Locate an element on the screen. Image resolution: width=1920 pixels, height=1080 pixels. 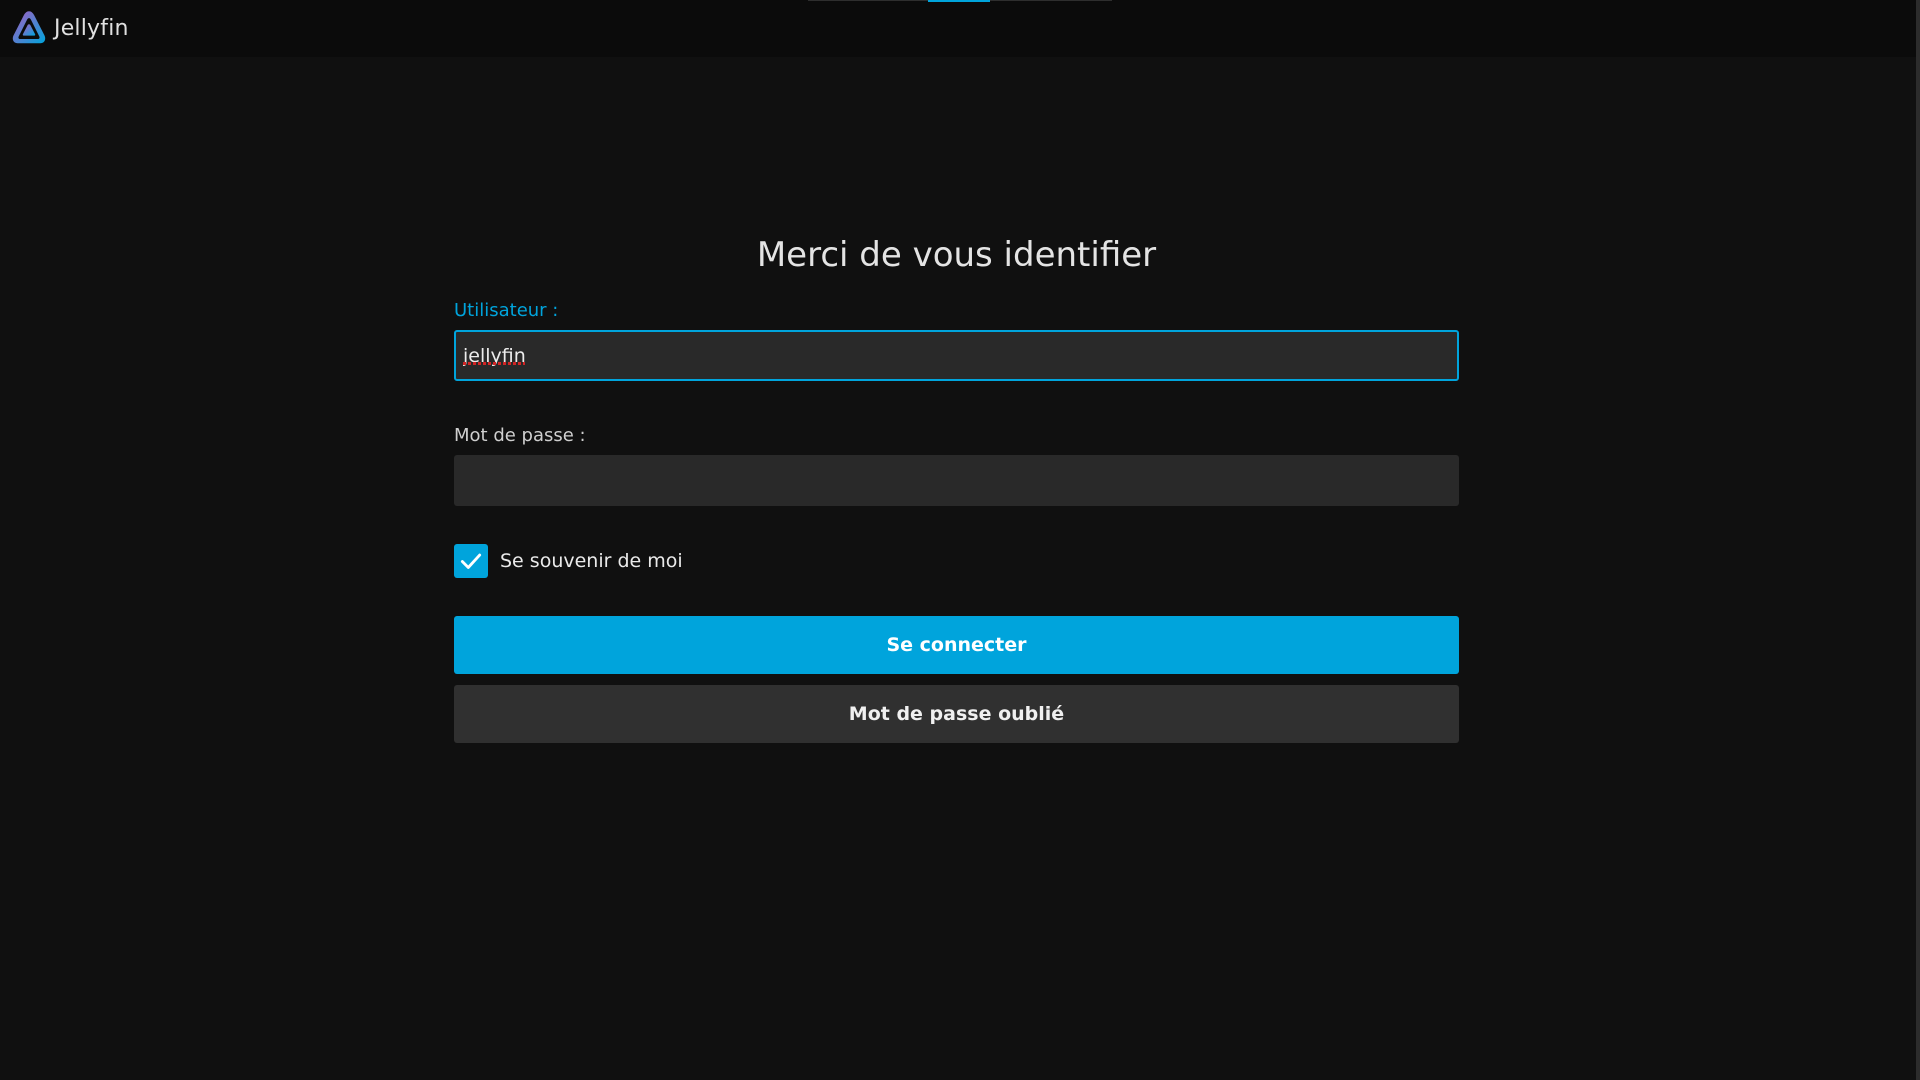
header-active-indicator is located at coordinates (959, 1).